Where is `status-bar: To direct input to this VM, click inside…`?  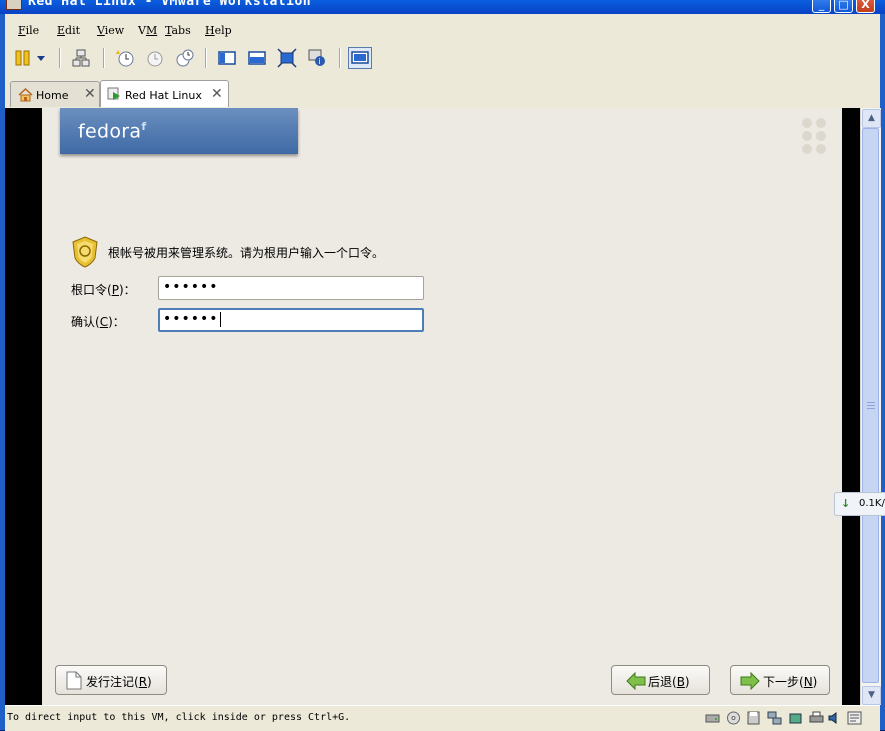
status-bar: To direct input to this VM, click inside… is located at coordinates (442, 718).